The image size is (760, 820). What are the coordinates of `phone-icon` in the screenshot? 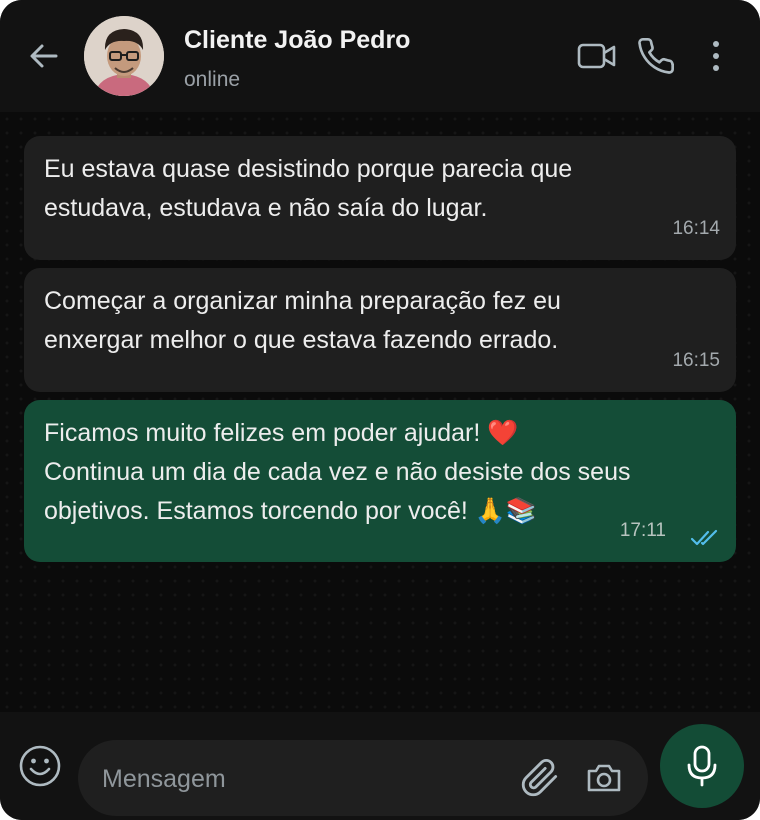 It's located at (656, 55).